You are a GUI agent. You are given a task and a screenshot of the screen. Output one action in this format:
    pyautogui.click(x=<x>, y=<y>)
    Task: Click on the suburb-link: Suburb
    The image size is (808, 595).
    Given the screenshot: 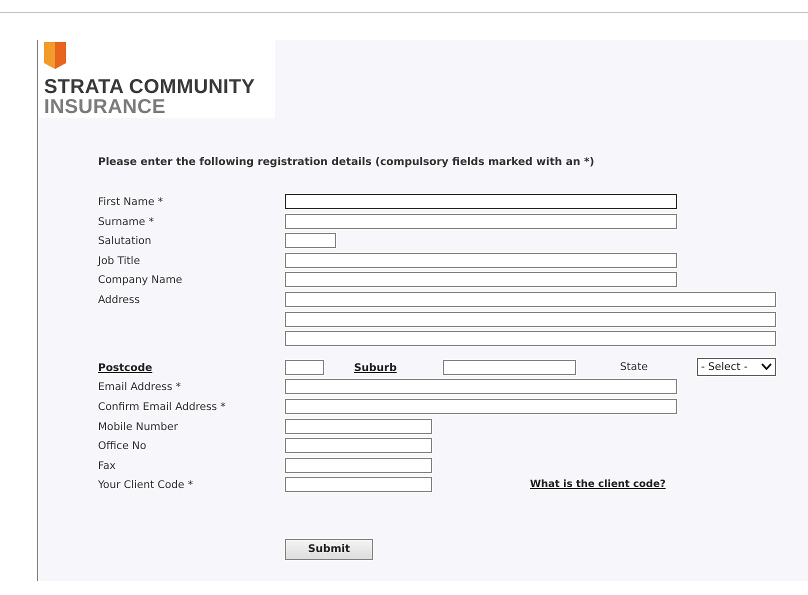 What is the action you would take?
    pyautogui.click(x=398, y=368)
    